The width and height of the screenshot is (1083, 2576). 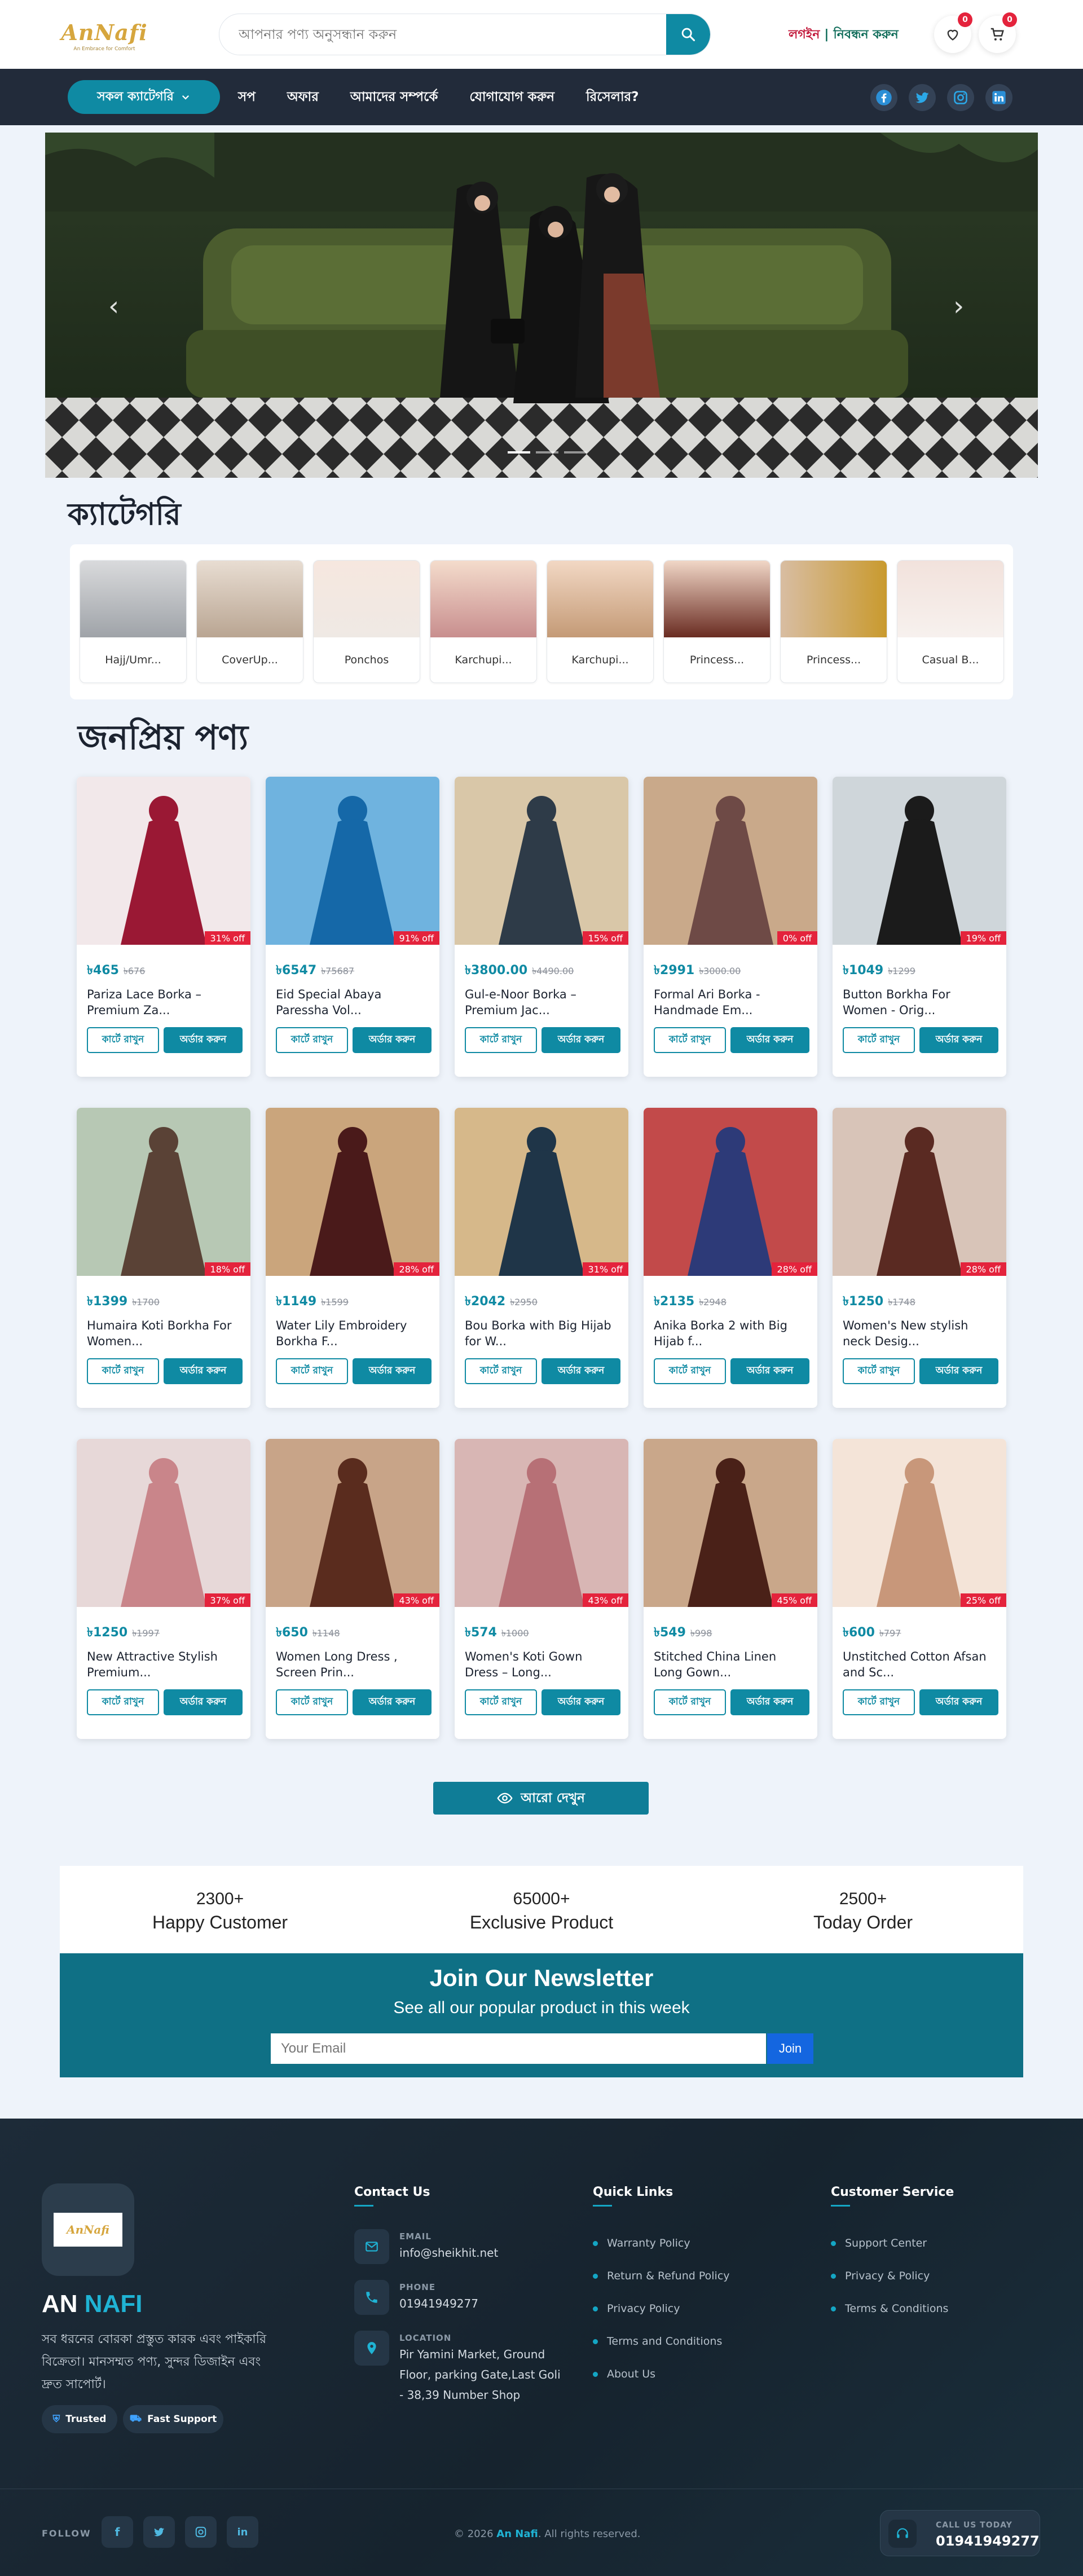 I want to click on service-link-support: Support Center, so click(x=879, y=2243).